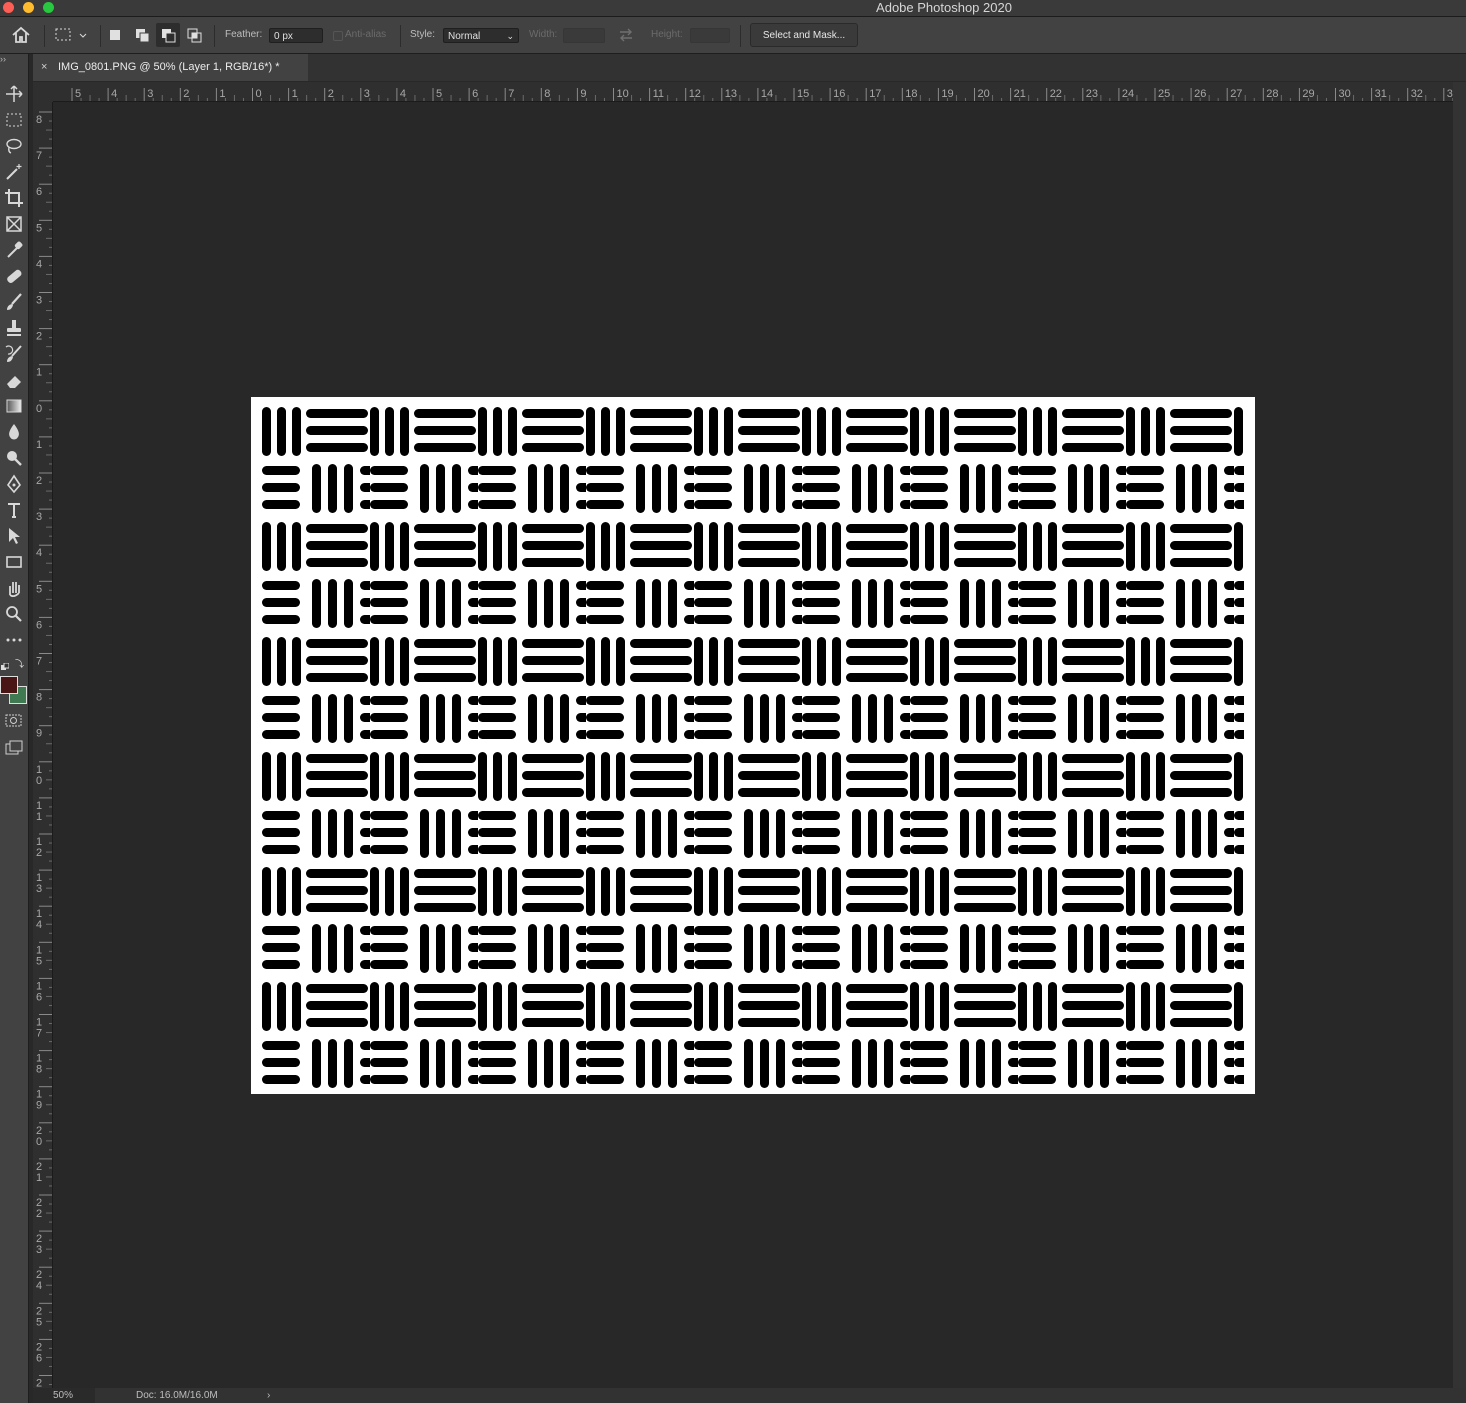 This screenshot has height=1403, width=1466. I want to click on screen-mode-icon, so click(14, 748).